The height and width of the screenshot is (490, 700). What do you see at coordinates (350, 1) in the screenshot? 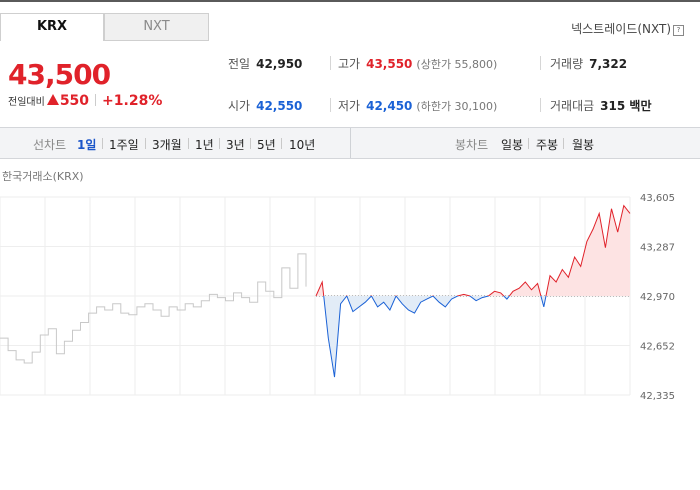
I see `top-border` at bounding box center [350, 1].